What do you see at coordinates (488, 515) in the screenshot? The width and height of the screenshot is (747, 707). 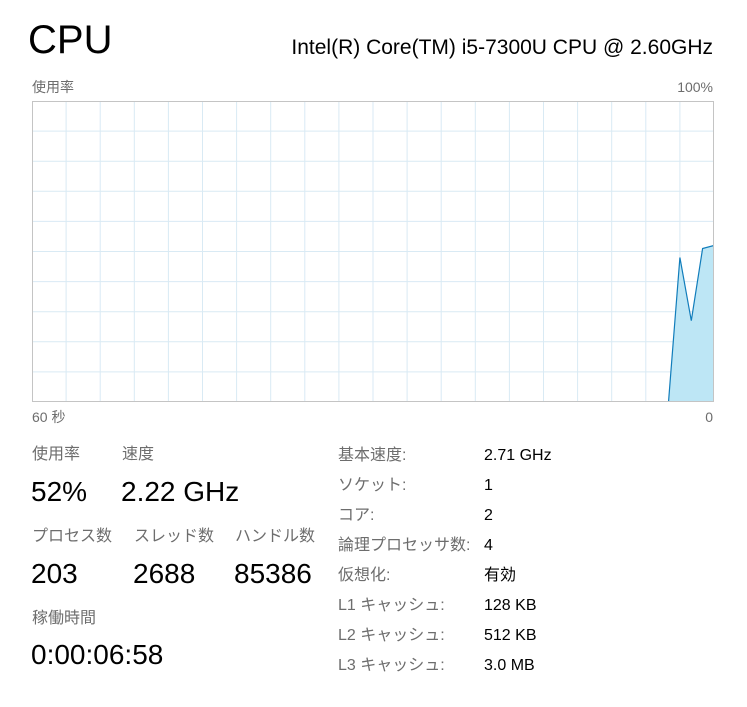 I see `detail-value-cores: 2` at bounding box center [488, 515].